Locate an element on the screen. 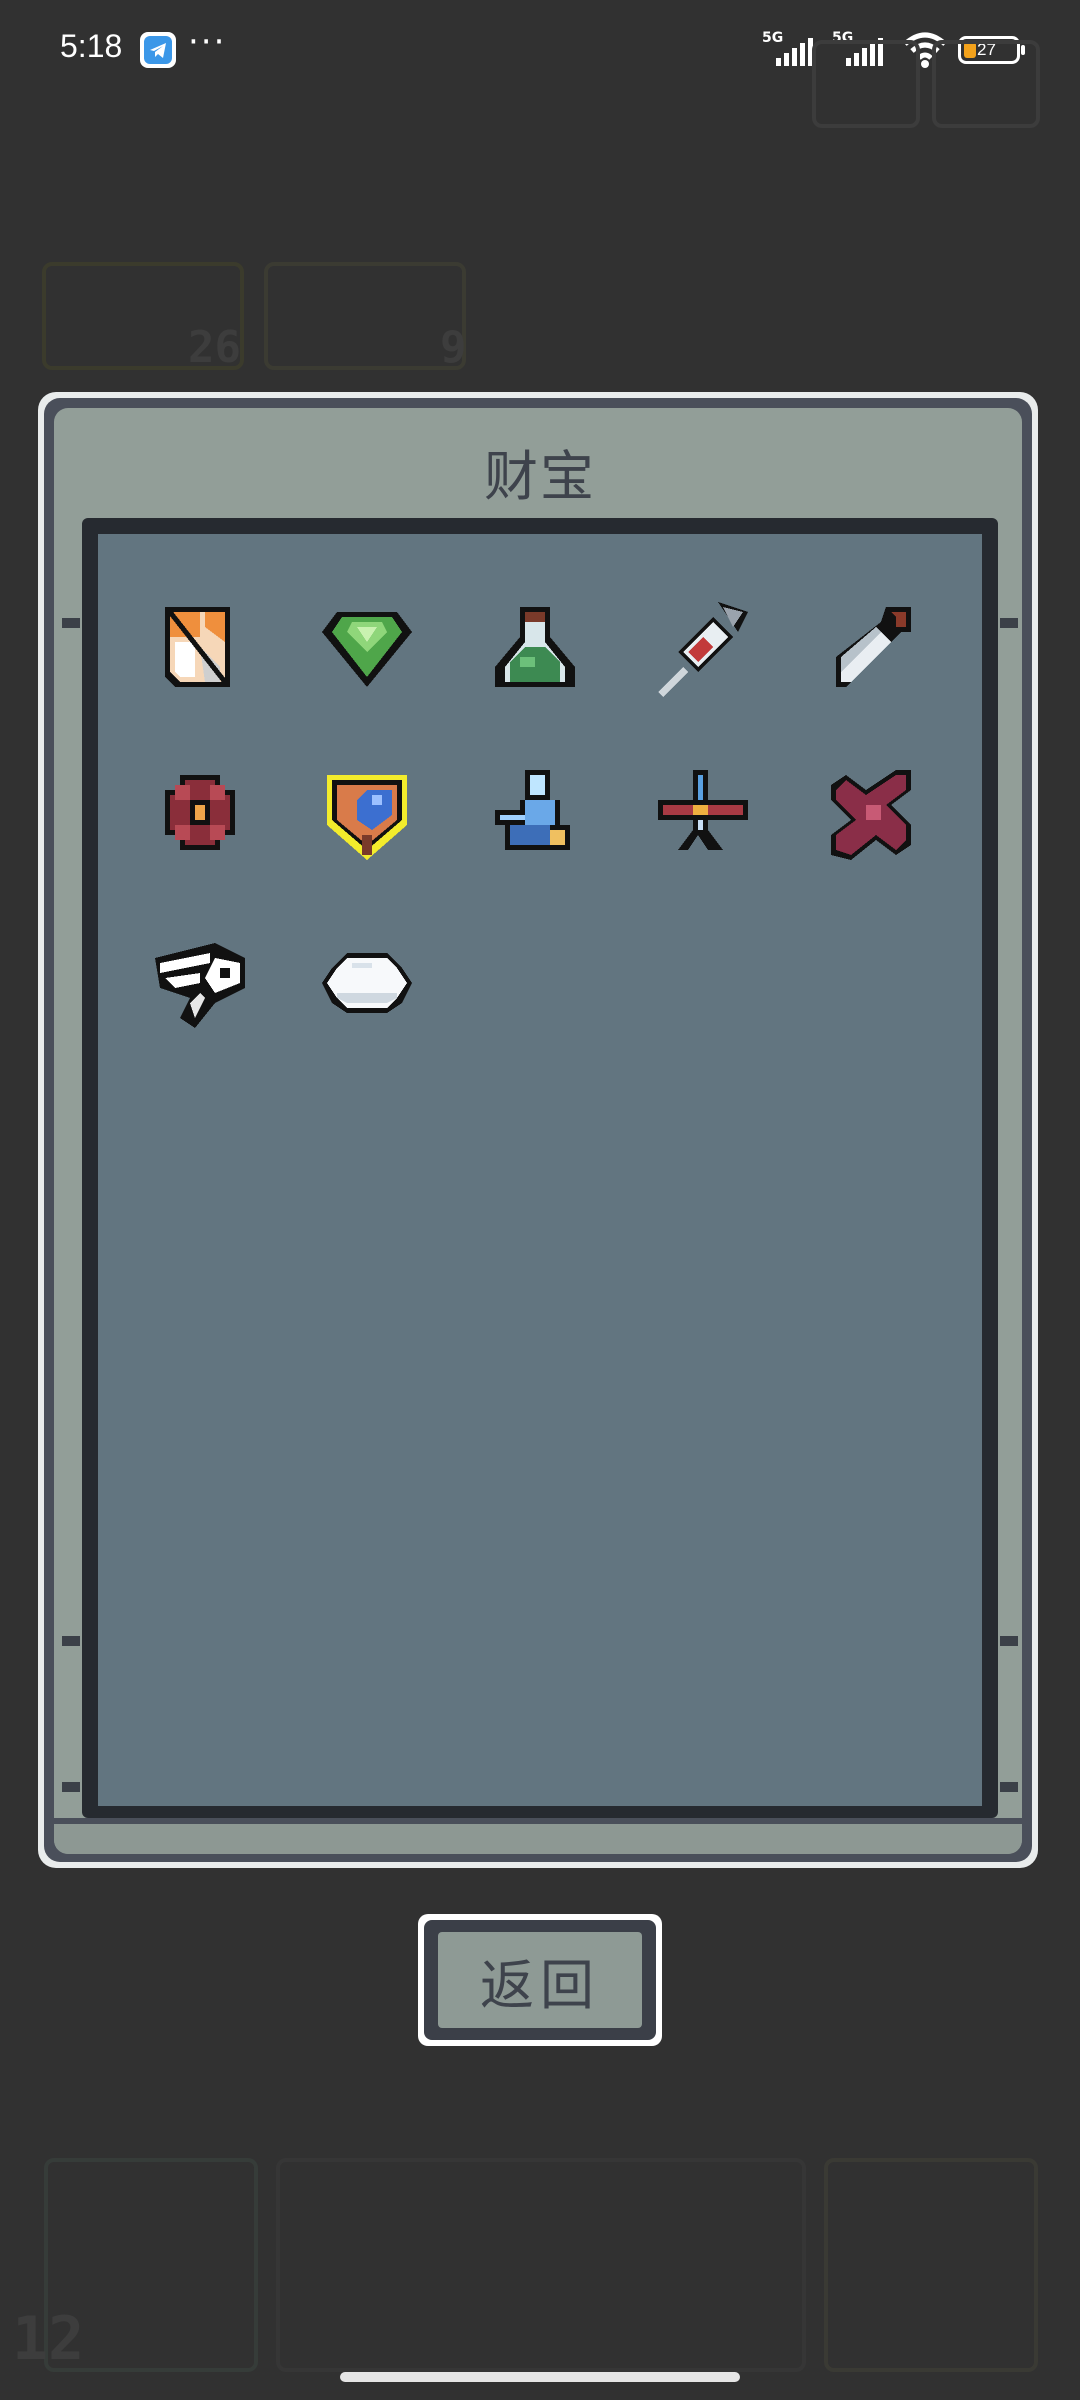 The image size is (1080, 2400). more-notifications-icon: ··· is located at coordinates (207, 42).